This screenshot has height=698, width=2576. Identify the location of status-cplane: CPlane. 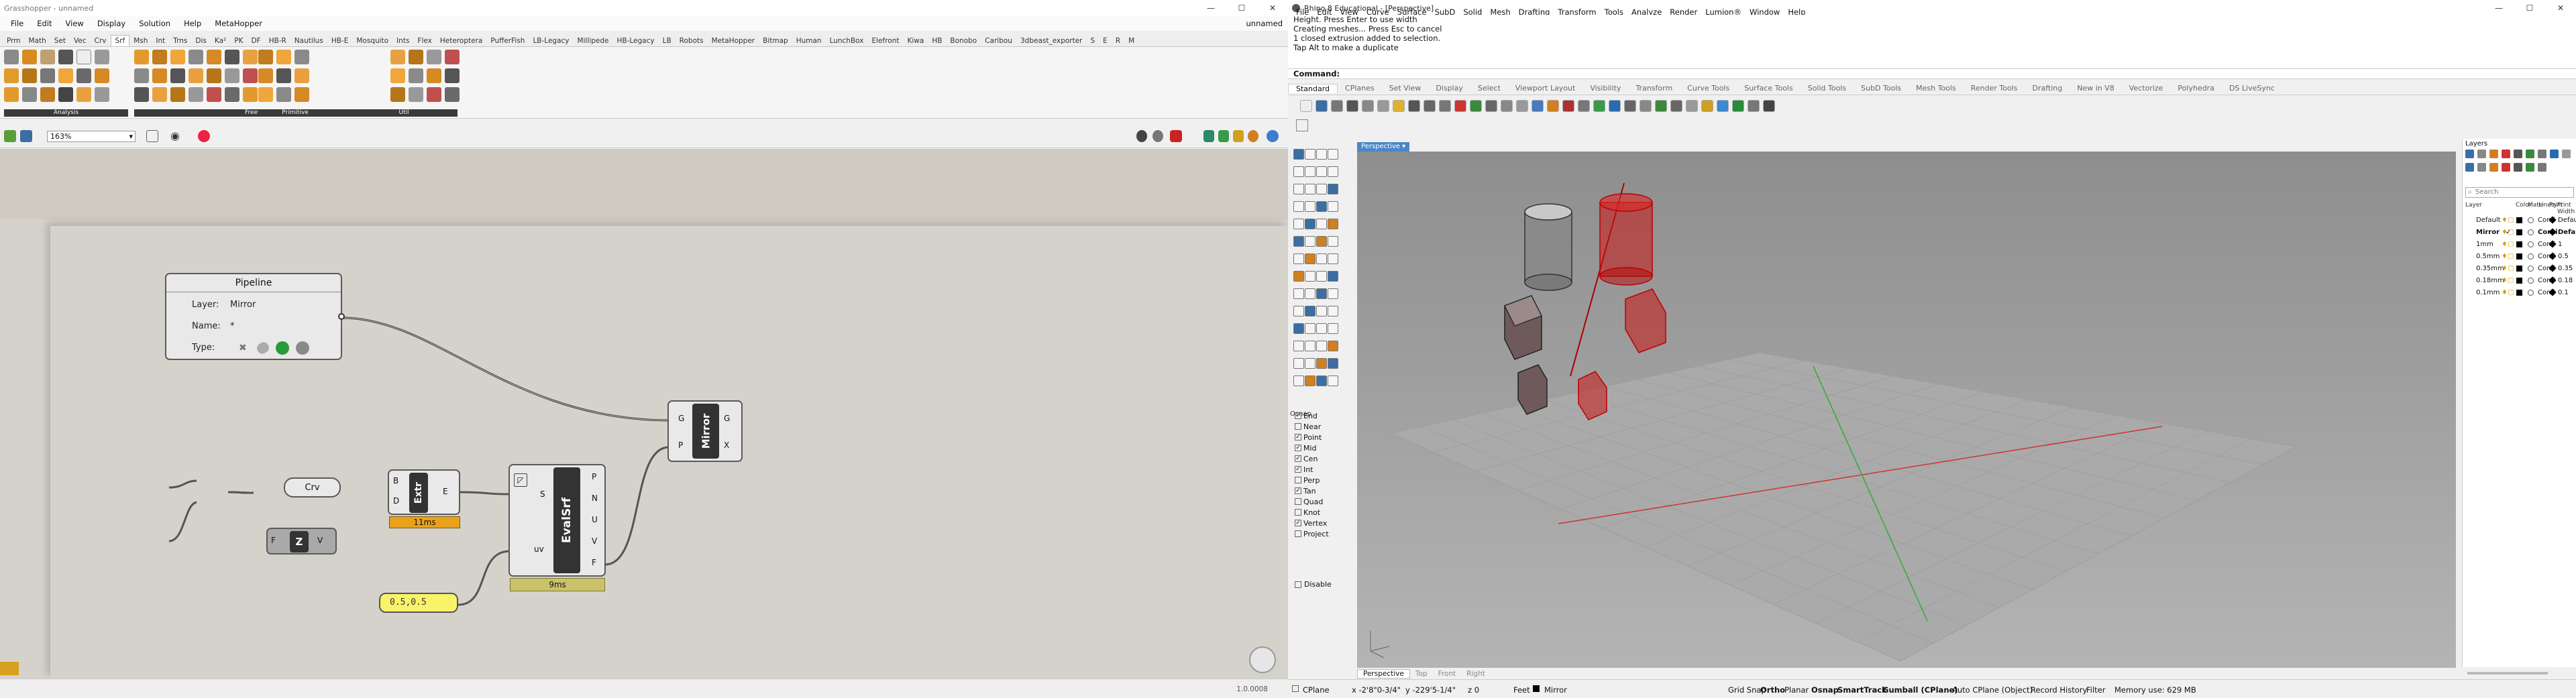
(1316, 690).